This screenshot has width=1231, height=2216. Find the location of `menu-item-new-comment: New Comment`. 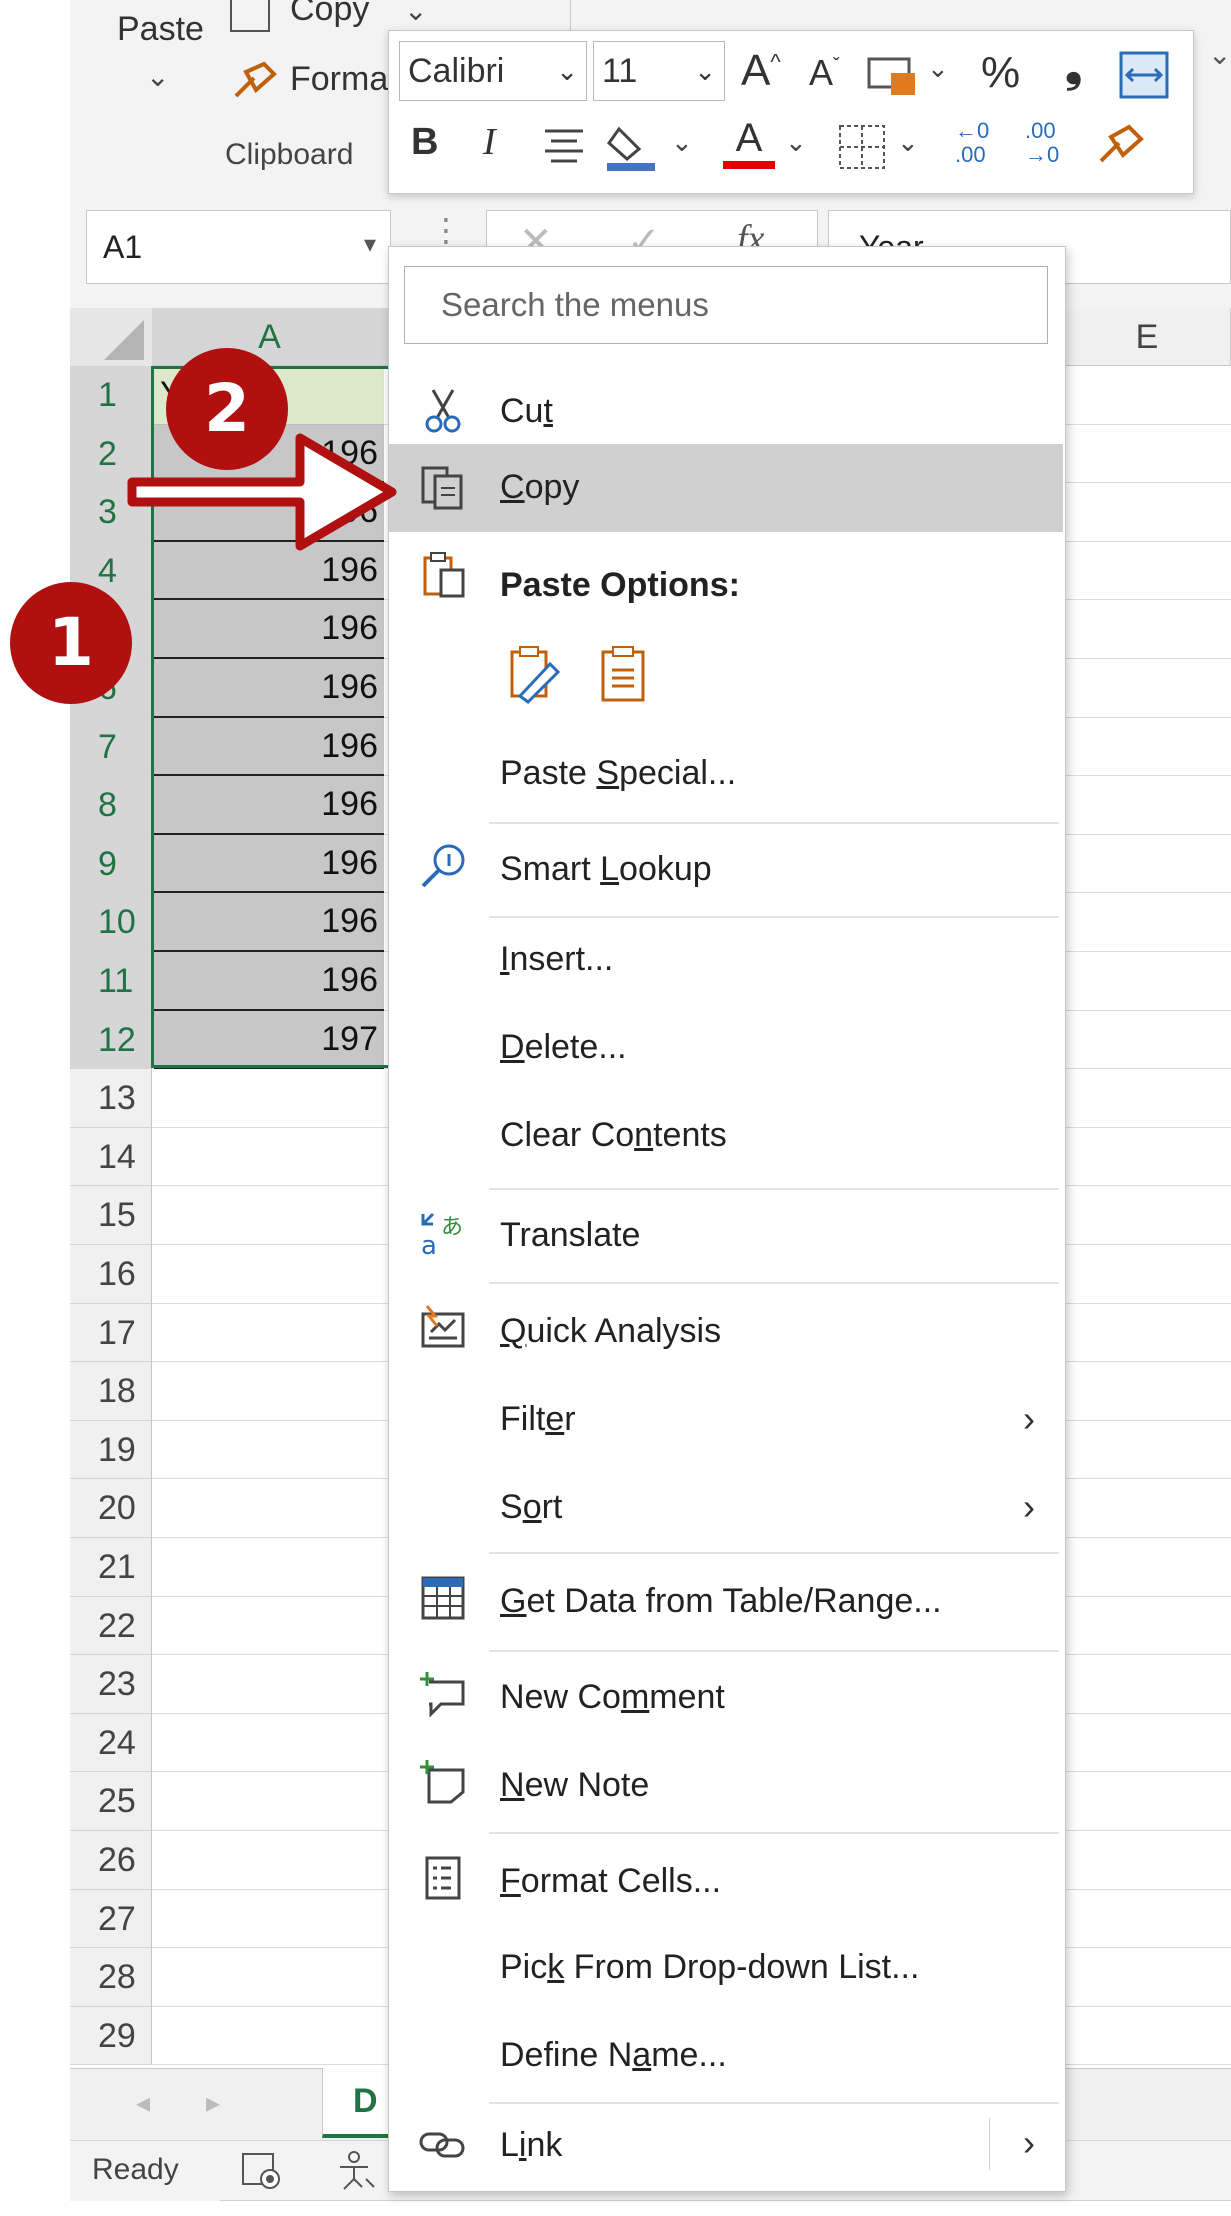

menu-item-new-comment: New Comment is located at coordinates (726, 1699).